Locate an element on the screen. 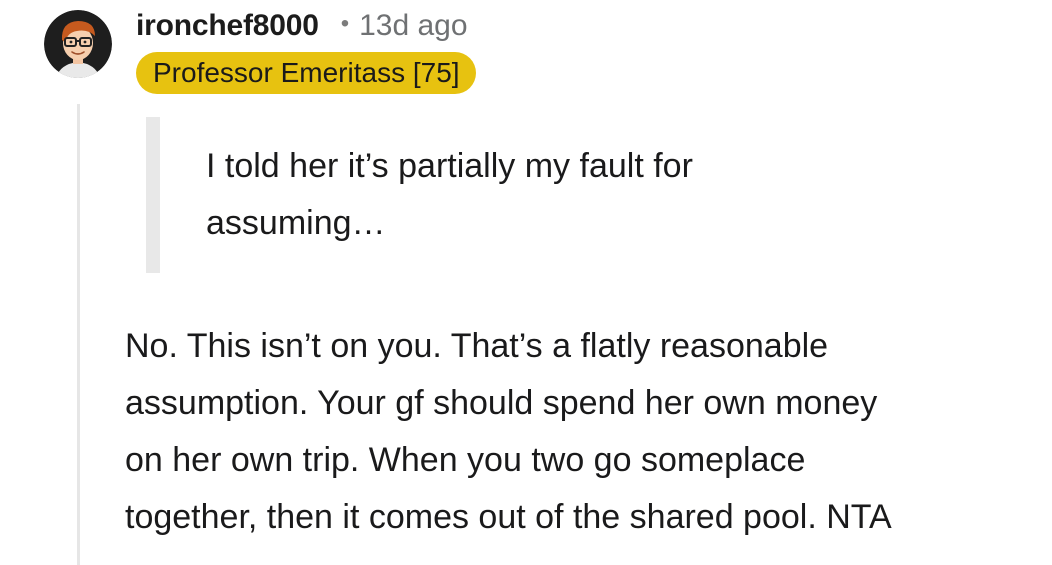  comment-timestamp: 13d ago is located at coordinates (413, 25).